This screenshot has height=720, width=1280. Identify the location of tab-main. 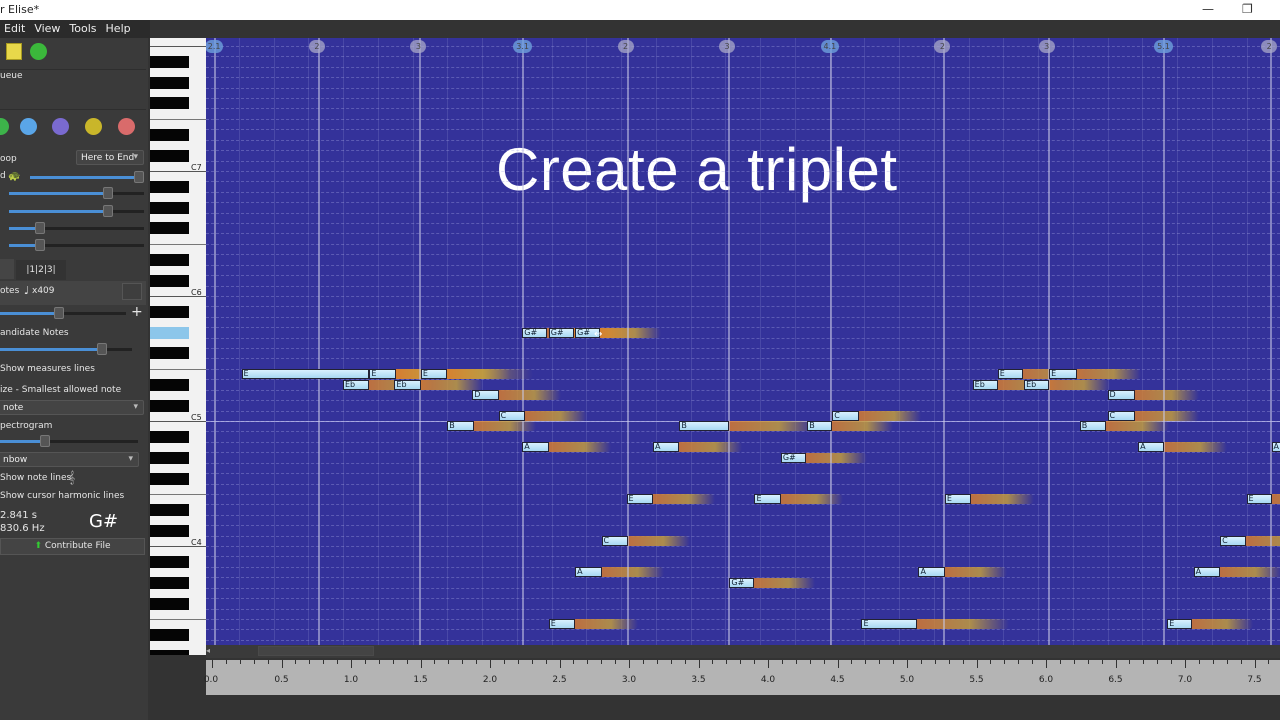
(7, 269).